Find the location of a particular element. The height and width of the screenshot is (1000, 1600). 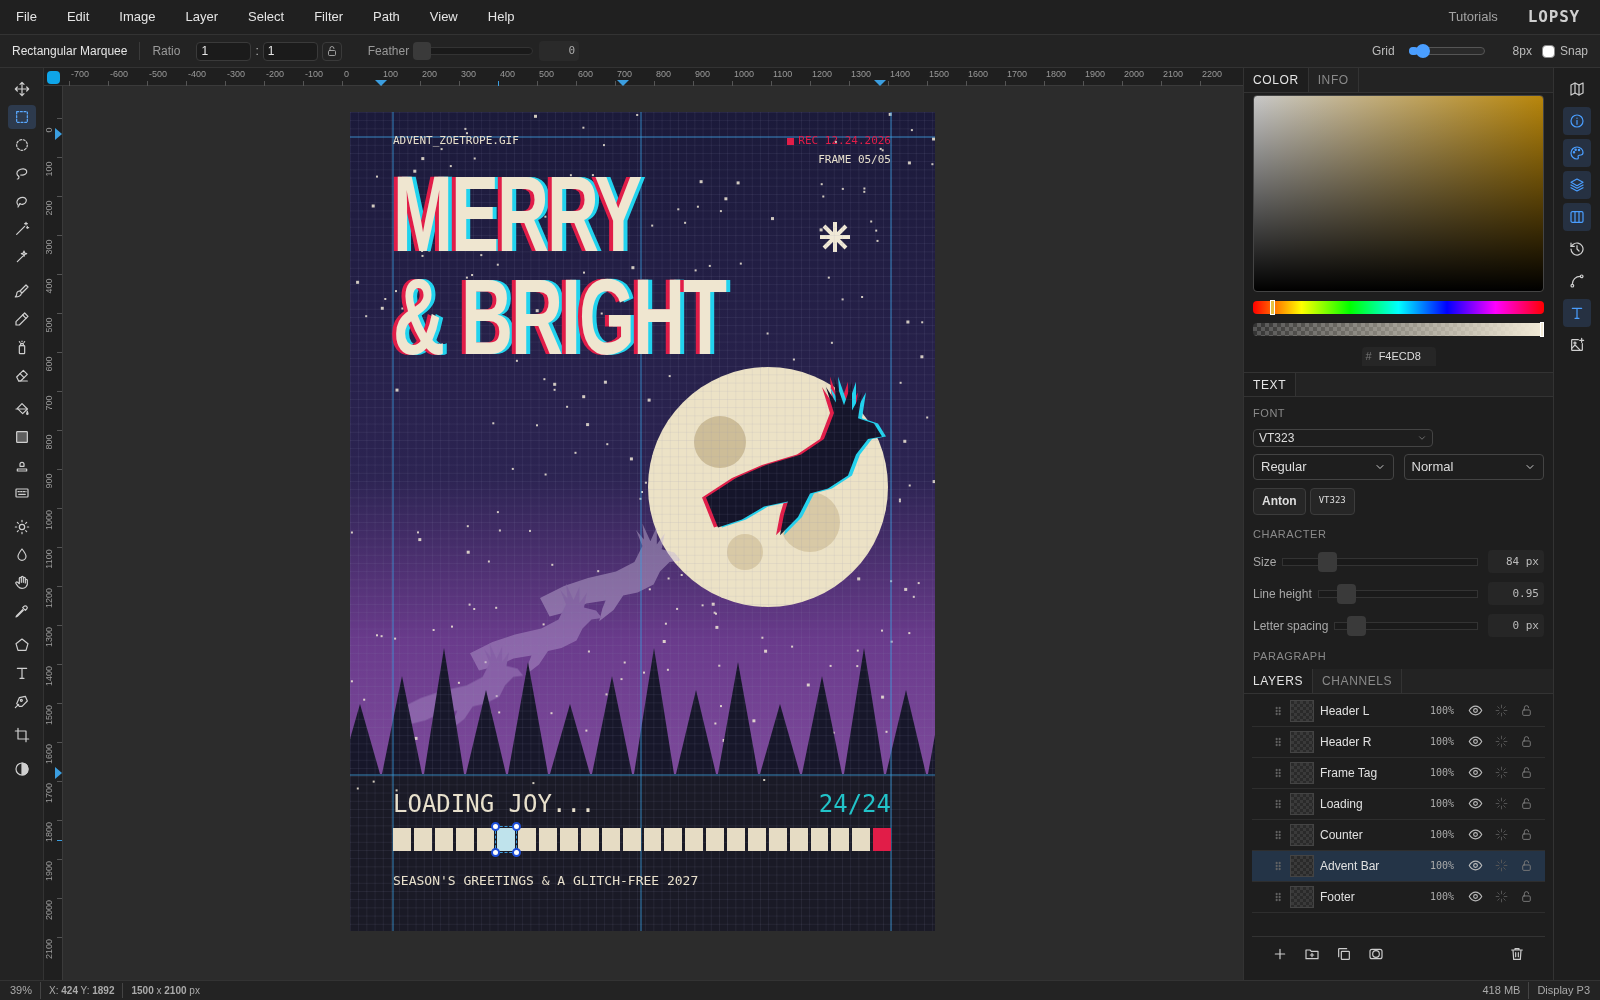

tool-button is located at coordinates (21, 117).